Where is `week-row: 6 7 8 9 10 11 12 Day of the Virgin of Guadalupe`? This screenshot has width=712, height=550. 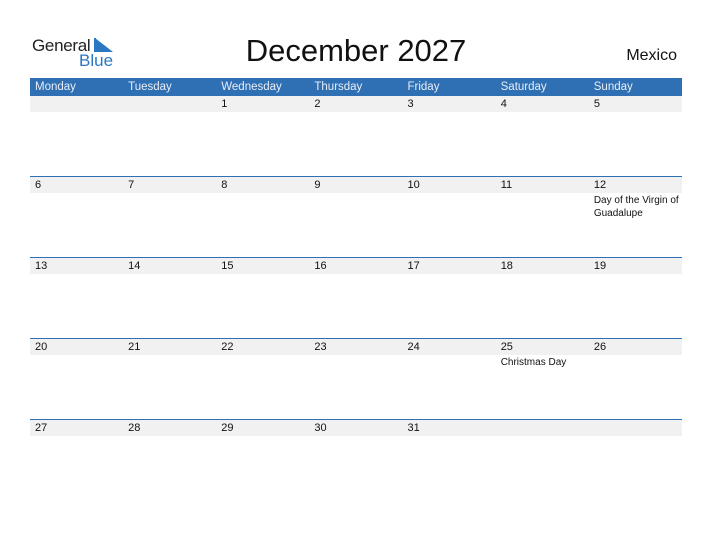 week-row: 6 7 8 9 10 11 12 Day of the Virgin of Guadalupe is located at coordinates (356, 216).